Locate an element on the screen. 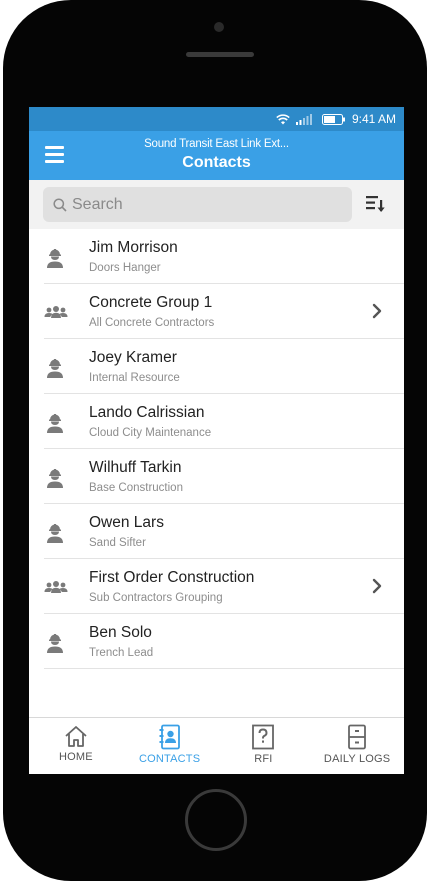  status-bar: 9:41 AM is located at coordinates (216, 119).